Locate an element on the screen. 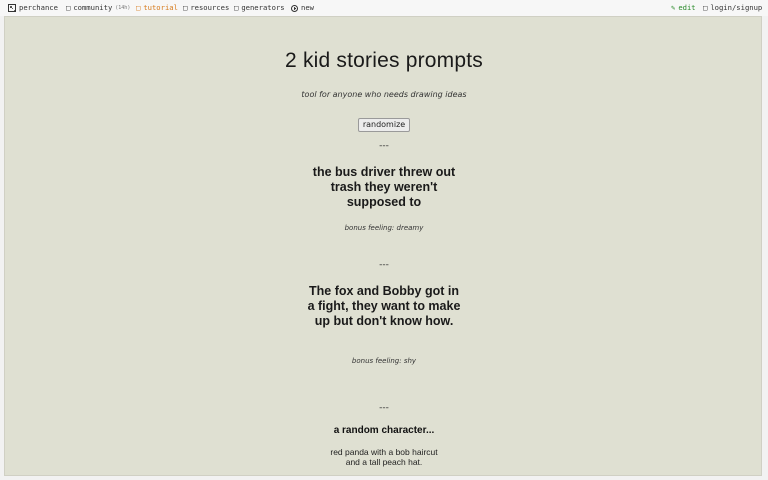 This screenshot has width=768, height=480. community-label: community is located at coordinates (93, 7).